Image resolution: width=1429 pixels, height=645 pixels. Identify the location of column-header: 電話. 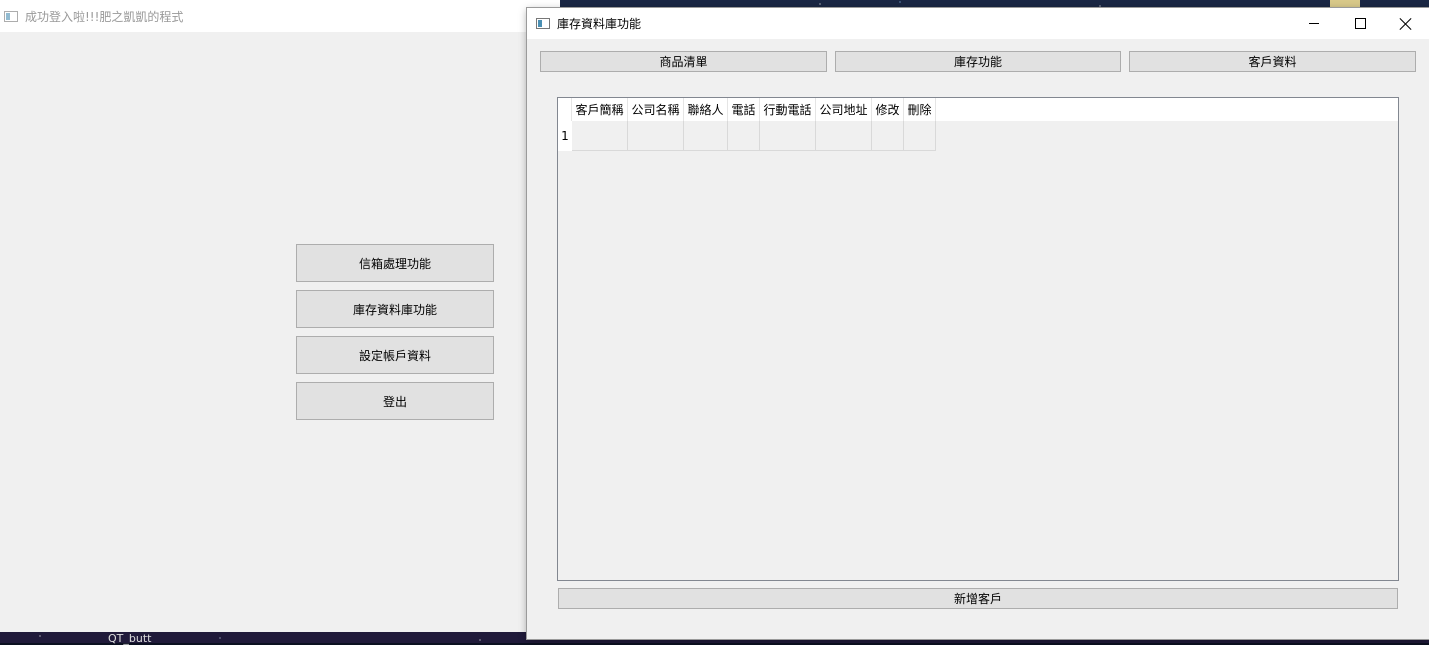
(744, 109).